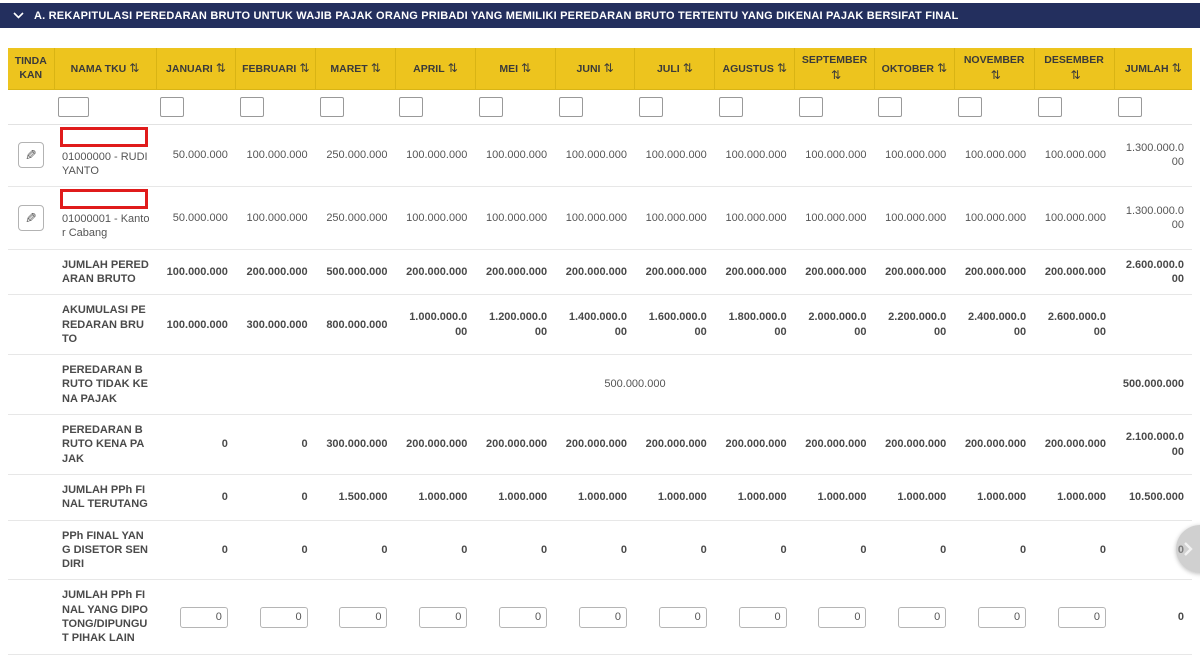 This screenshot has width=1200, height=660. I want to click on row-total-cell: 1.300.000.000, so click(1153, 218).